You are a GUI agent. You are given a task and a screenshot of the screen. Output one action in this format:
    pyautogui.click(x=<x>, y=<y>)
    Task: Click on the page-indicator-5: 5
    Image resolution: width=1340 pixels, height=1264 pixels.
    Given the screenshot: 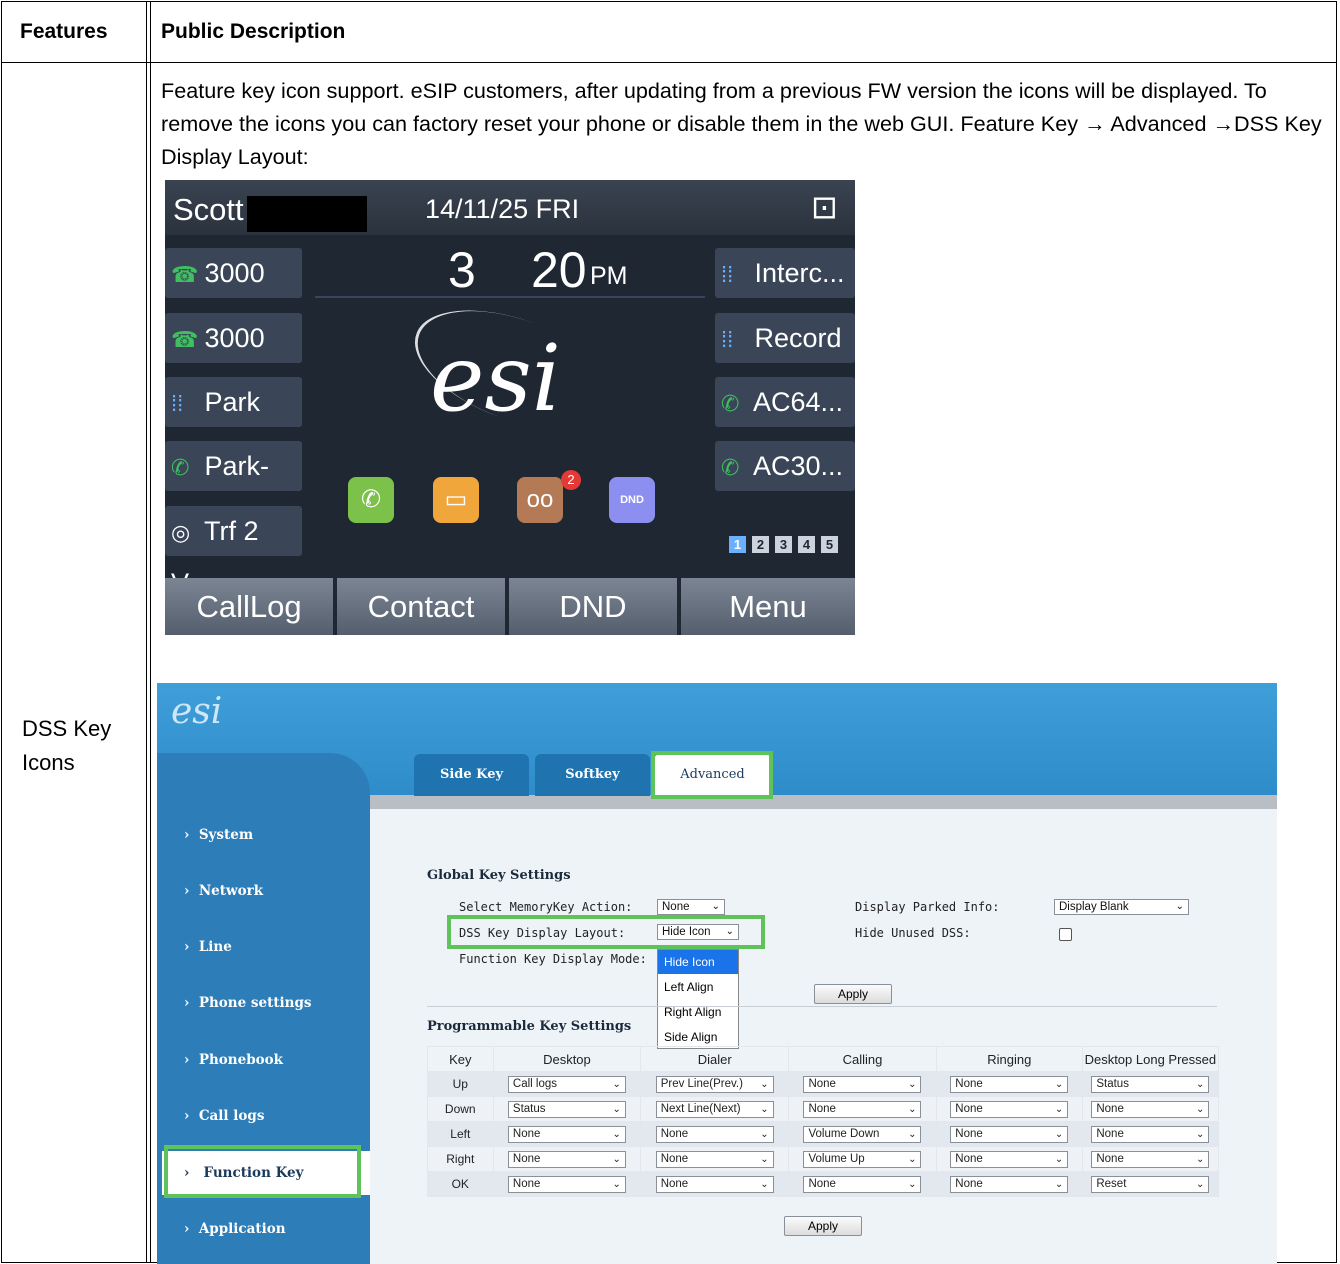 What is the action you would take?
    pyautogui.click(x=829, y=544)
    